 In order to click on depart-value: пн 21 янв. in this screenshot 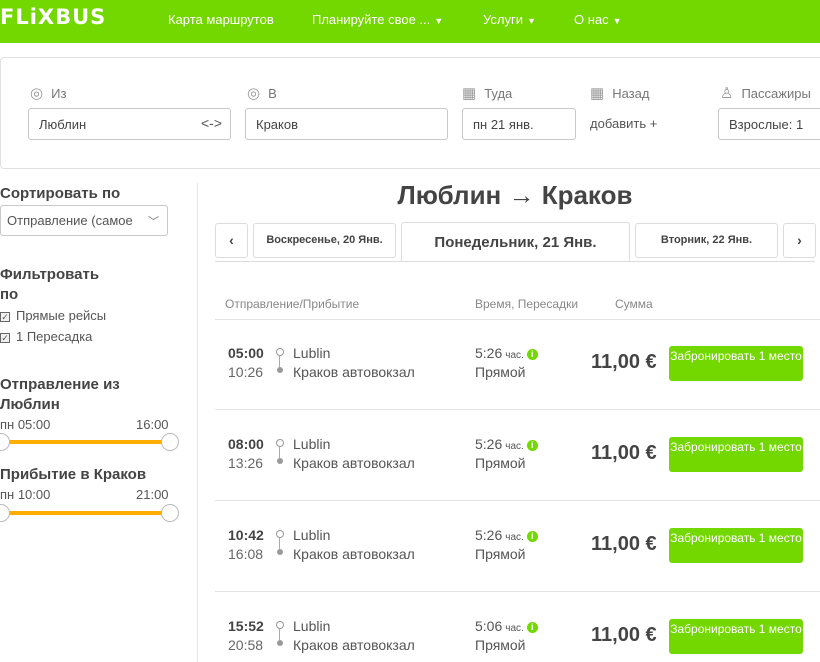, I will do `click(503, 124)`.